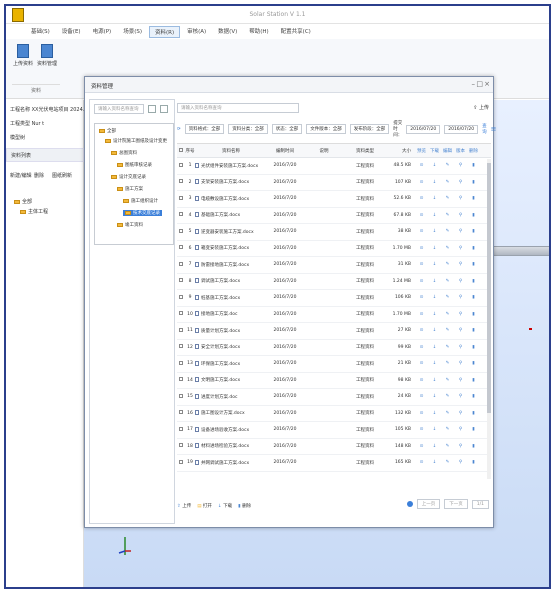 The image size is (556, 594). What do you see at coordinates (40, 32) in the screenshot?
I see `menu-item: 基础(S)` at bounding box center [40, 32].